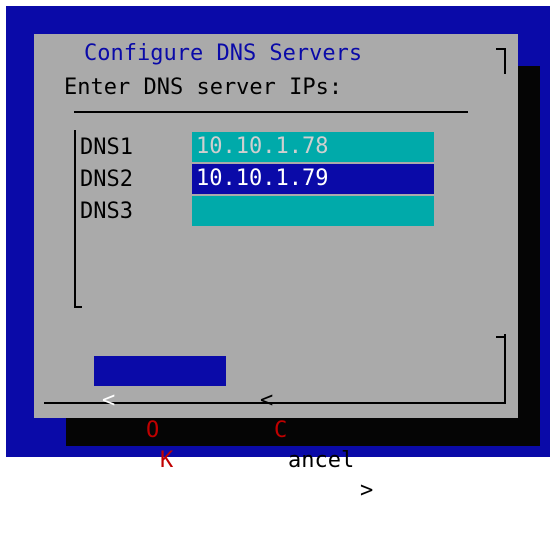 The height and width of the screenshot is (536, 555). Describe the element at coordinates (271, 112) in the screenshot. I see `form-frame-top` at that location.